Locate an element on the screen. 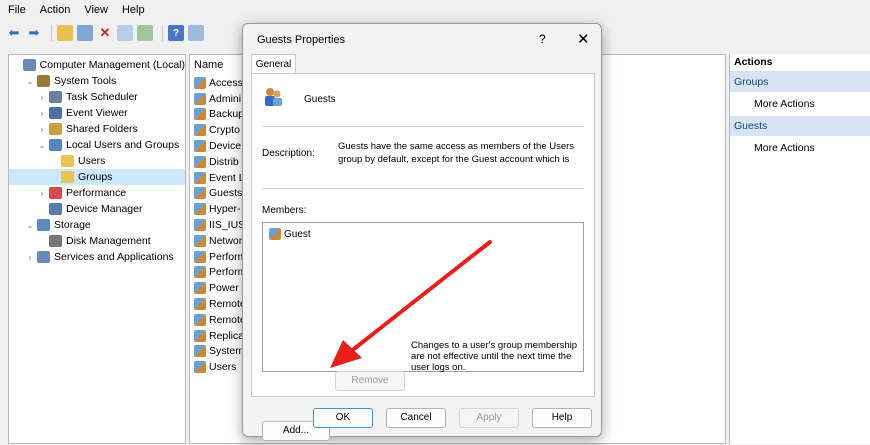 This screenshot has height=445, width=870. up-folder-icon is located at coordinates (65, 33).